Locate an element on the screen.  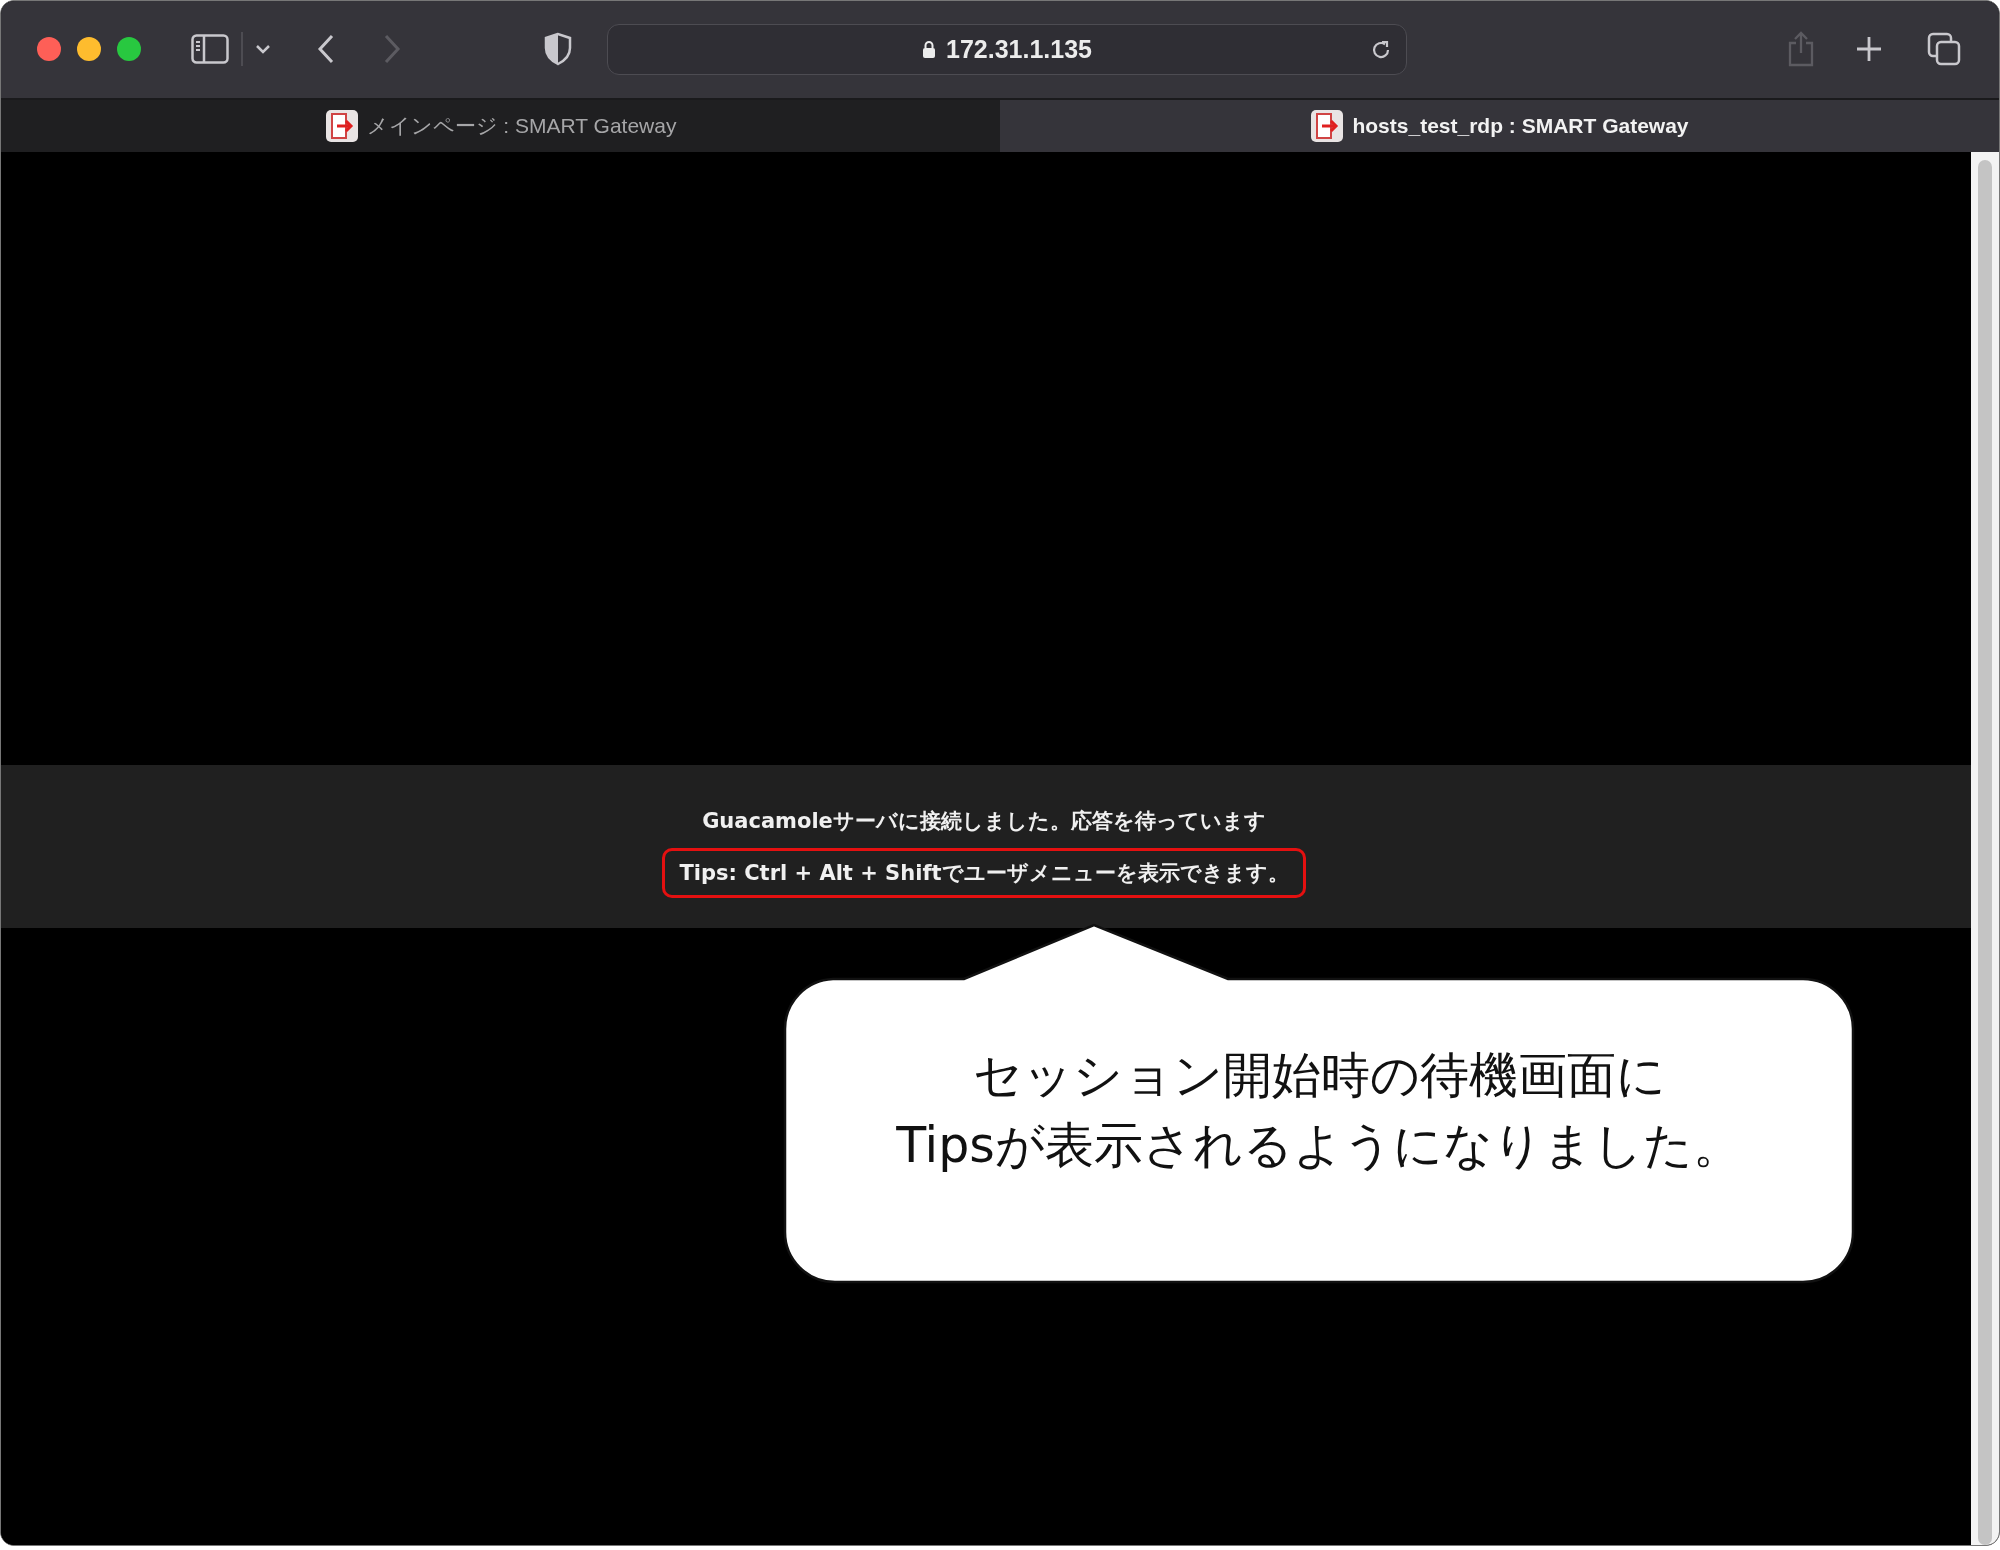
browser-tab: メインページ : SMART Gateway is located at coordinates (500, 125).